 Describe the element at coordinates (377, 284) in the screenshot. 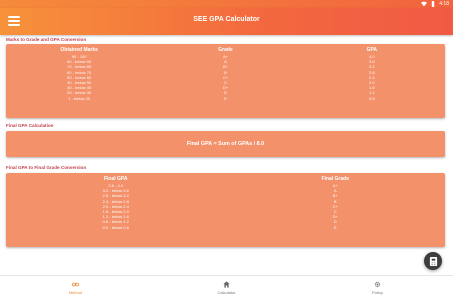

I see `gear-icon` at that location.